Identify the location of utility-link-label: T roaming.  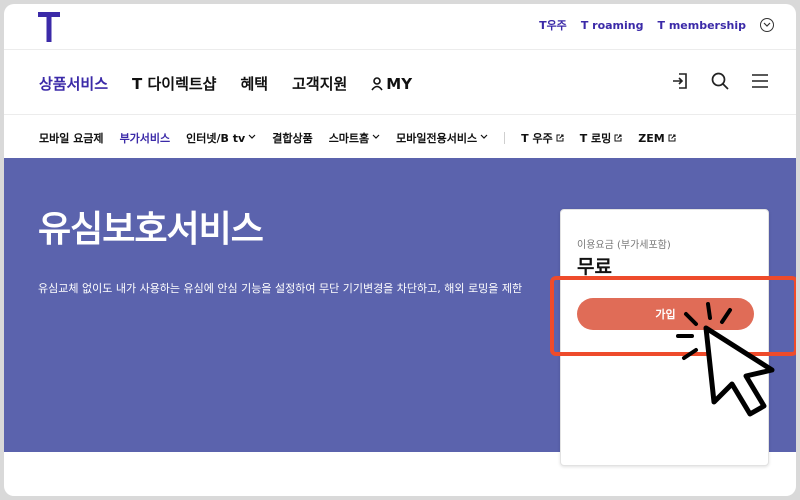
(612, 25).